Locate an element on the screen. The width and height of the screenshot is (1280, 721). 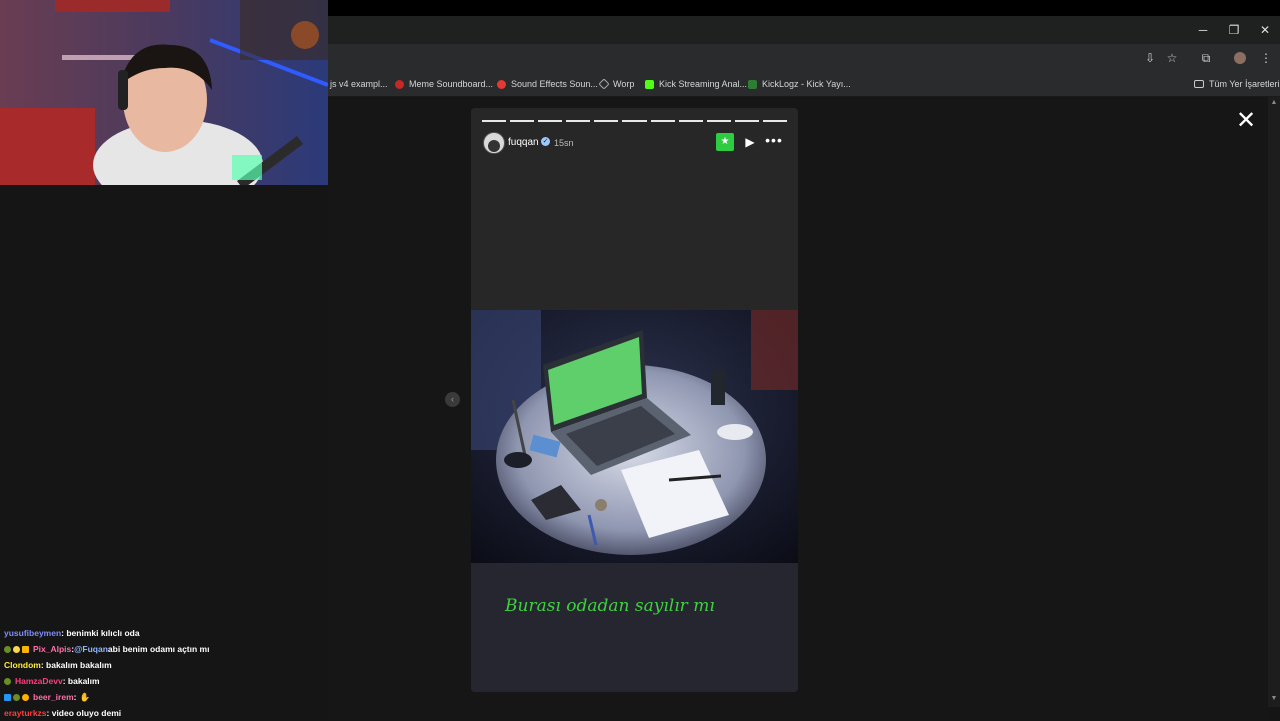
chat-text: : benimki kılıclı oda is located at coordinates (100, 633).